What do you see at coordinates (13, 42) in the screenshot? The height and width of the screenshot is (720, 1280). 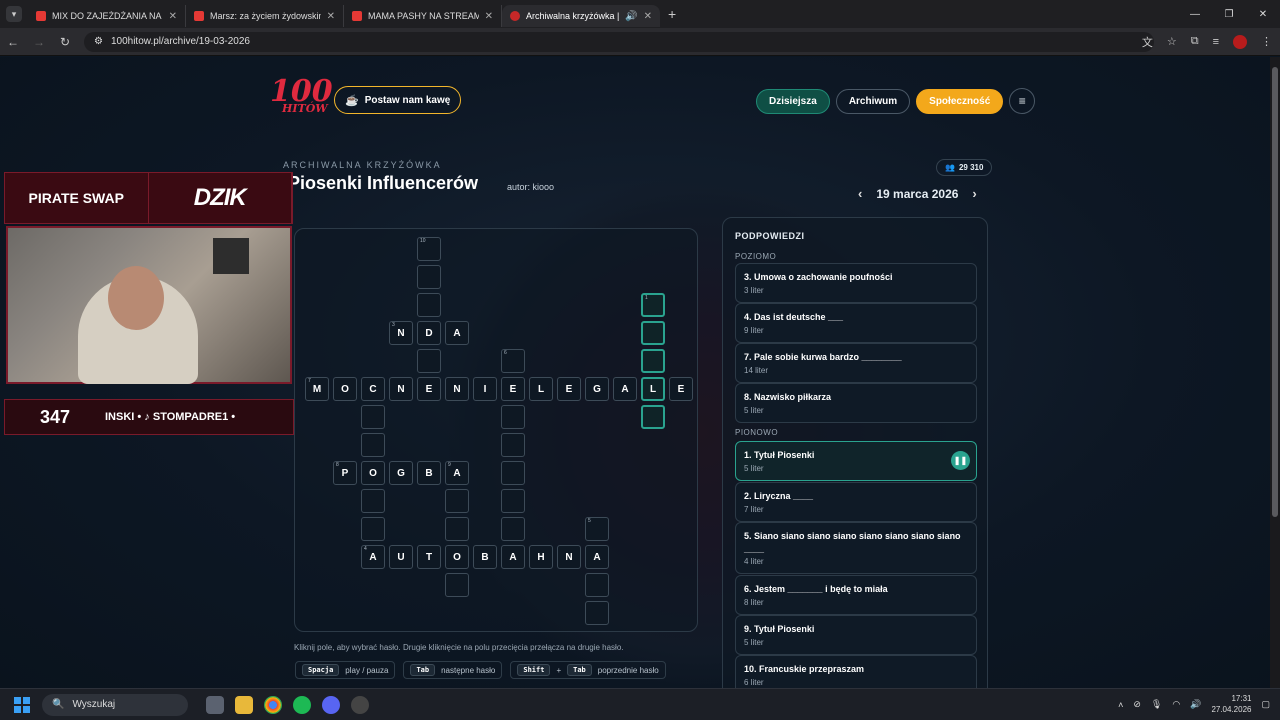 I see `back-icon: ←` at bounding box center [13, 42].